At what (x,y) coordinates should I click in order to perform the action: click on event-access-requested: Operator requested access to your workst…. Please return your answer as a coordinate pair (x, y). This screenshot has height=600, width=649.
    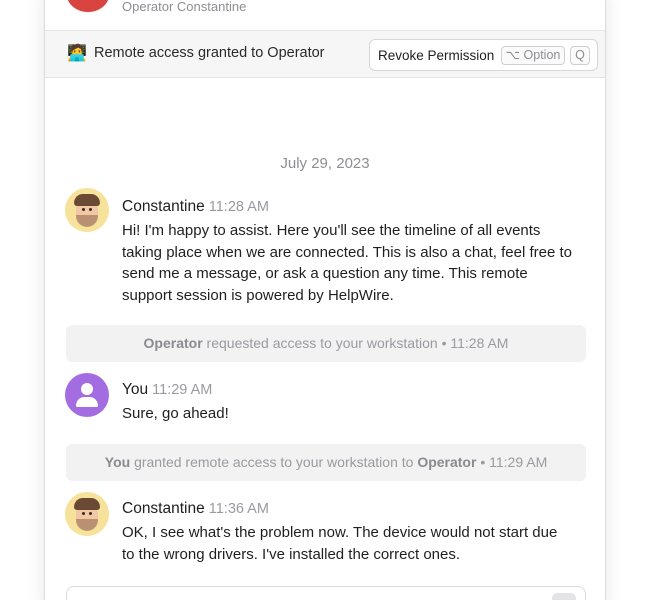
    Looking at the image, I should click on (326, 343).